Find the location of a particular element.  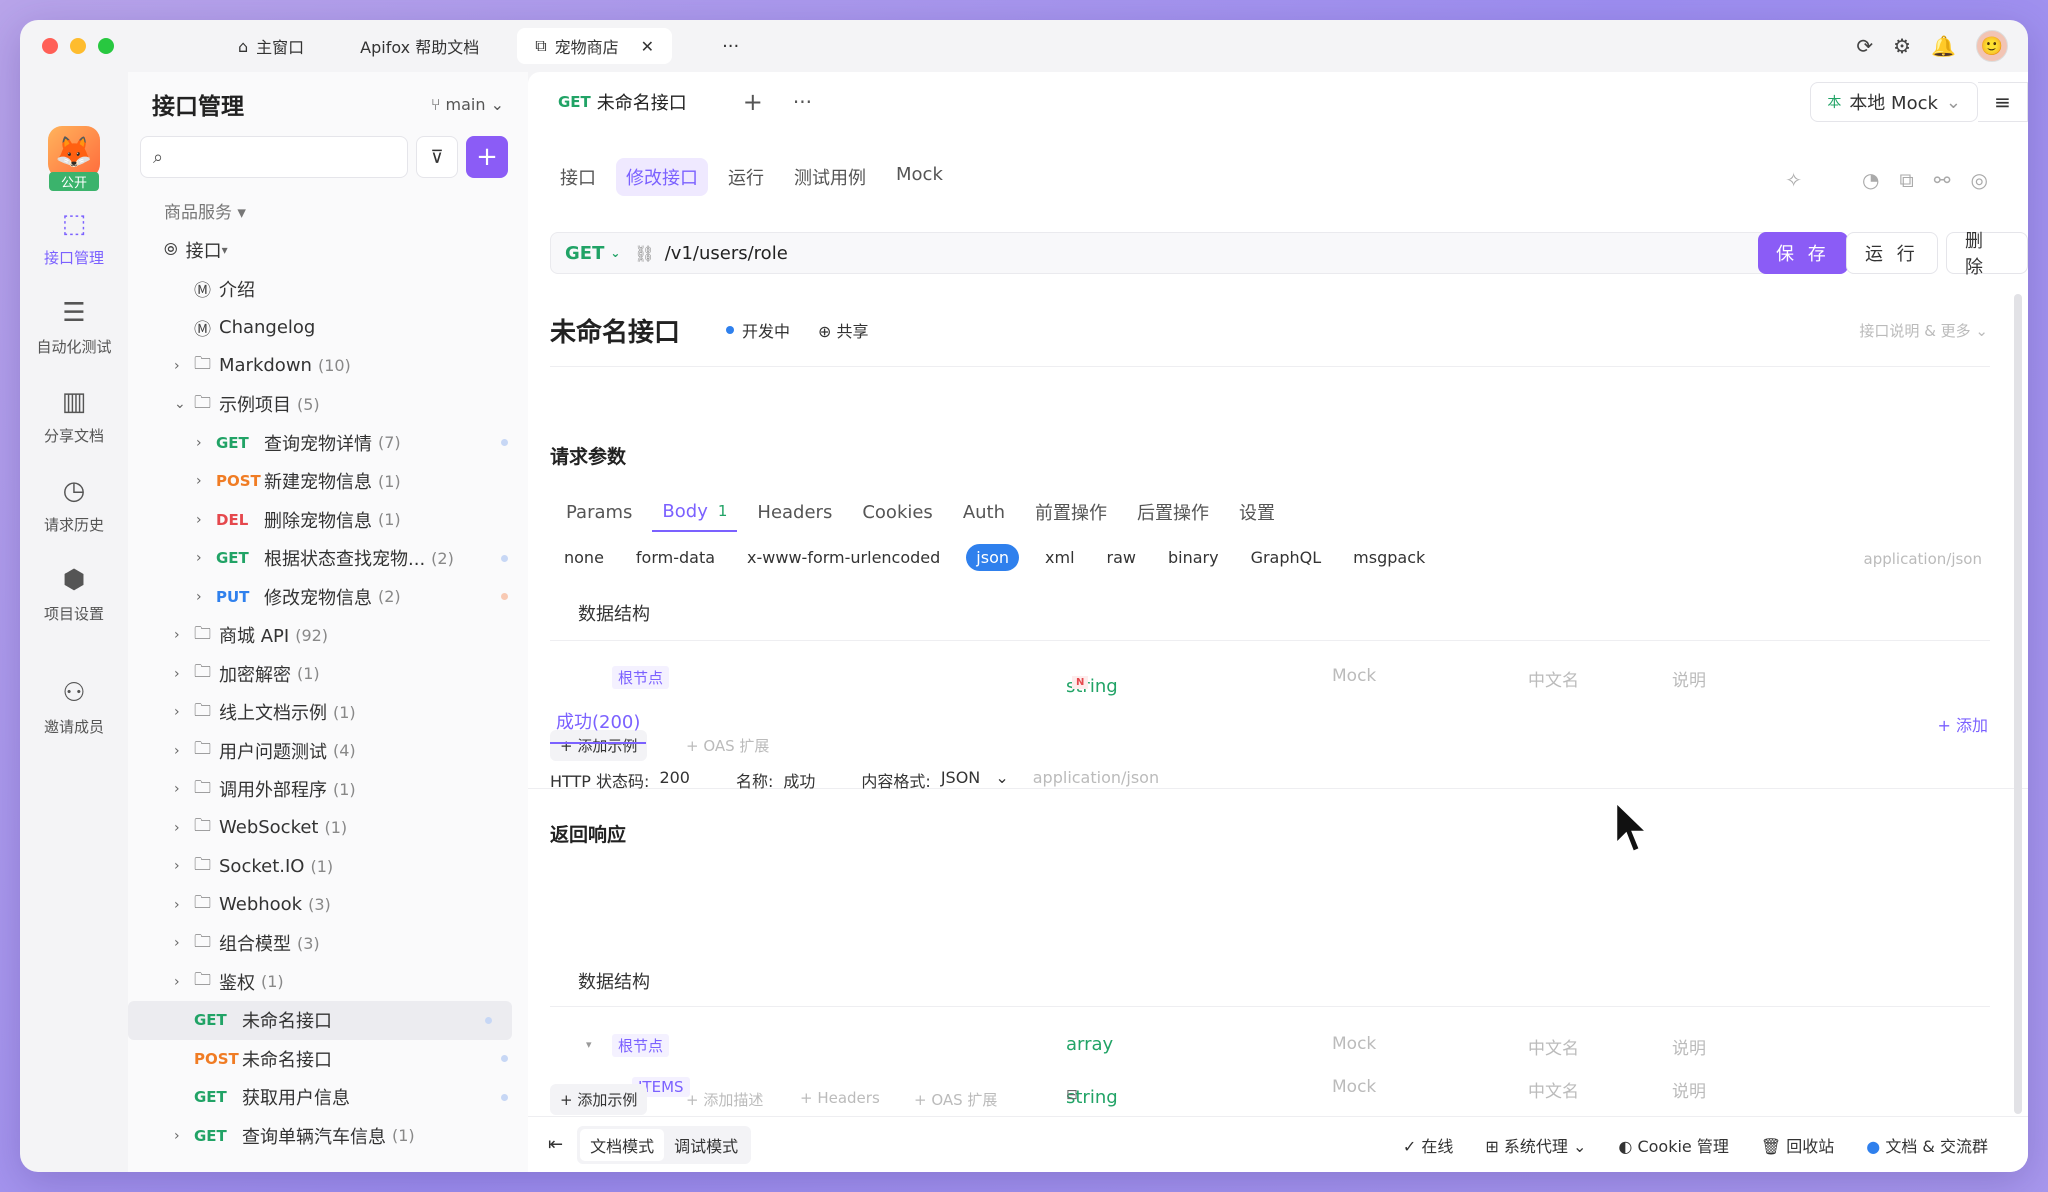

filter-button: ⊽ is located at coordinates (437, 157).